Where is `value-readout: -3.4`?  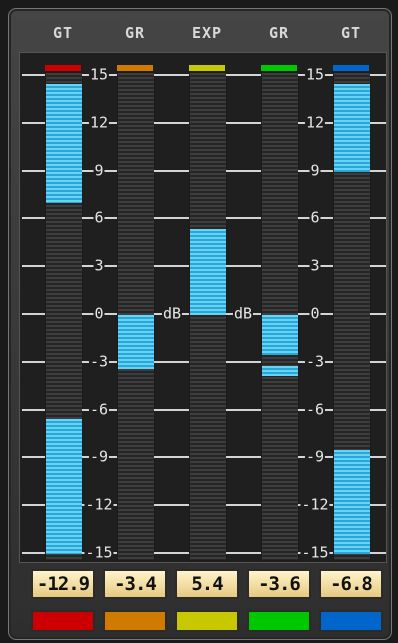 value-readout: -3.4 is located at coordinates (135, 584).